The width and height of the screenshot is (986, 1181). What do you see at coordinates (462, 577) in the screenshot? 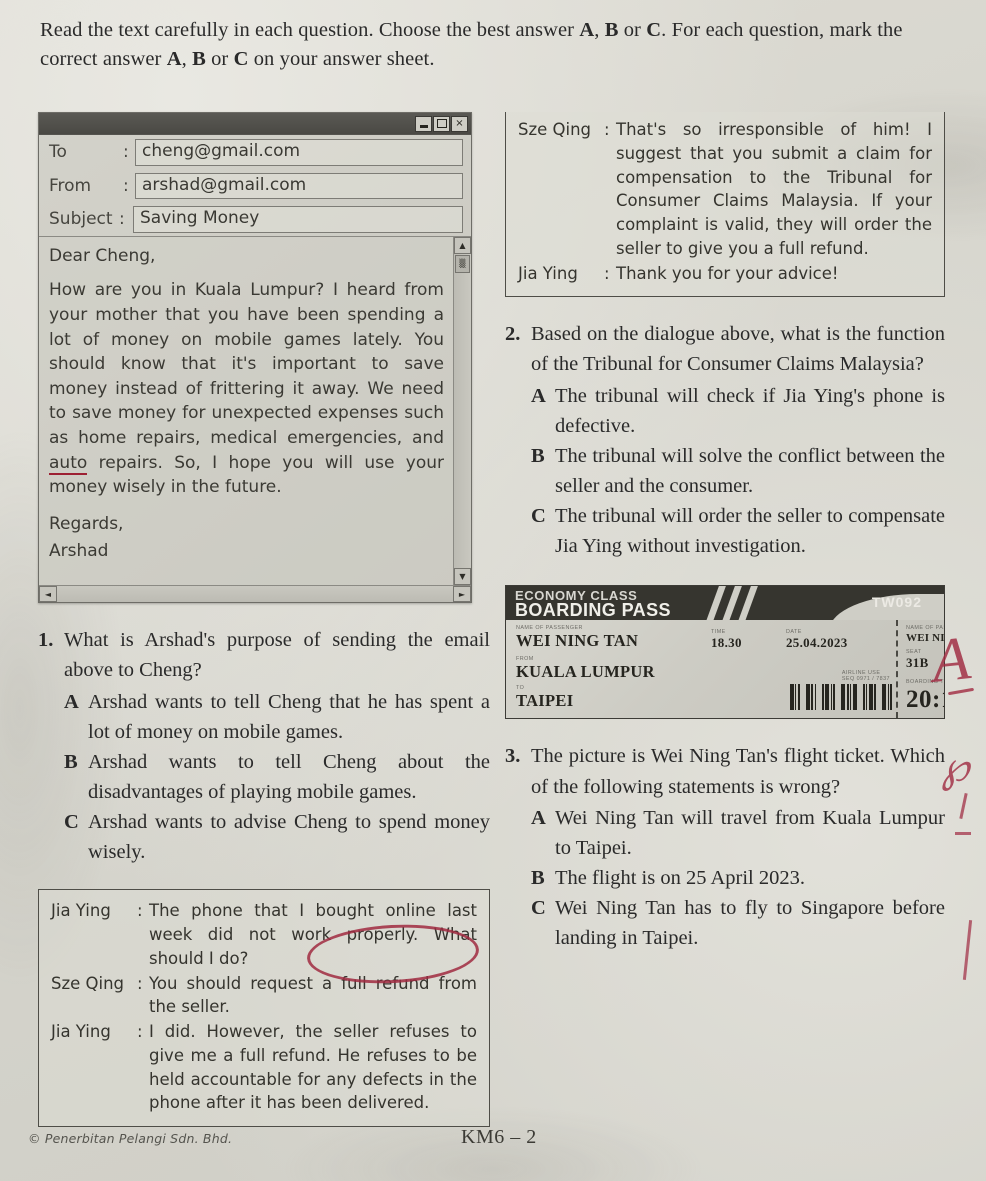
I see `scroll-down-arrow-icon: ▼` at bounding box center [462, 577].